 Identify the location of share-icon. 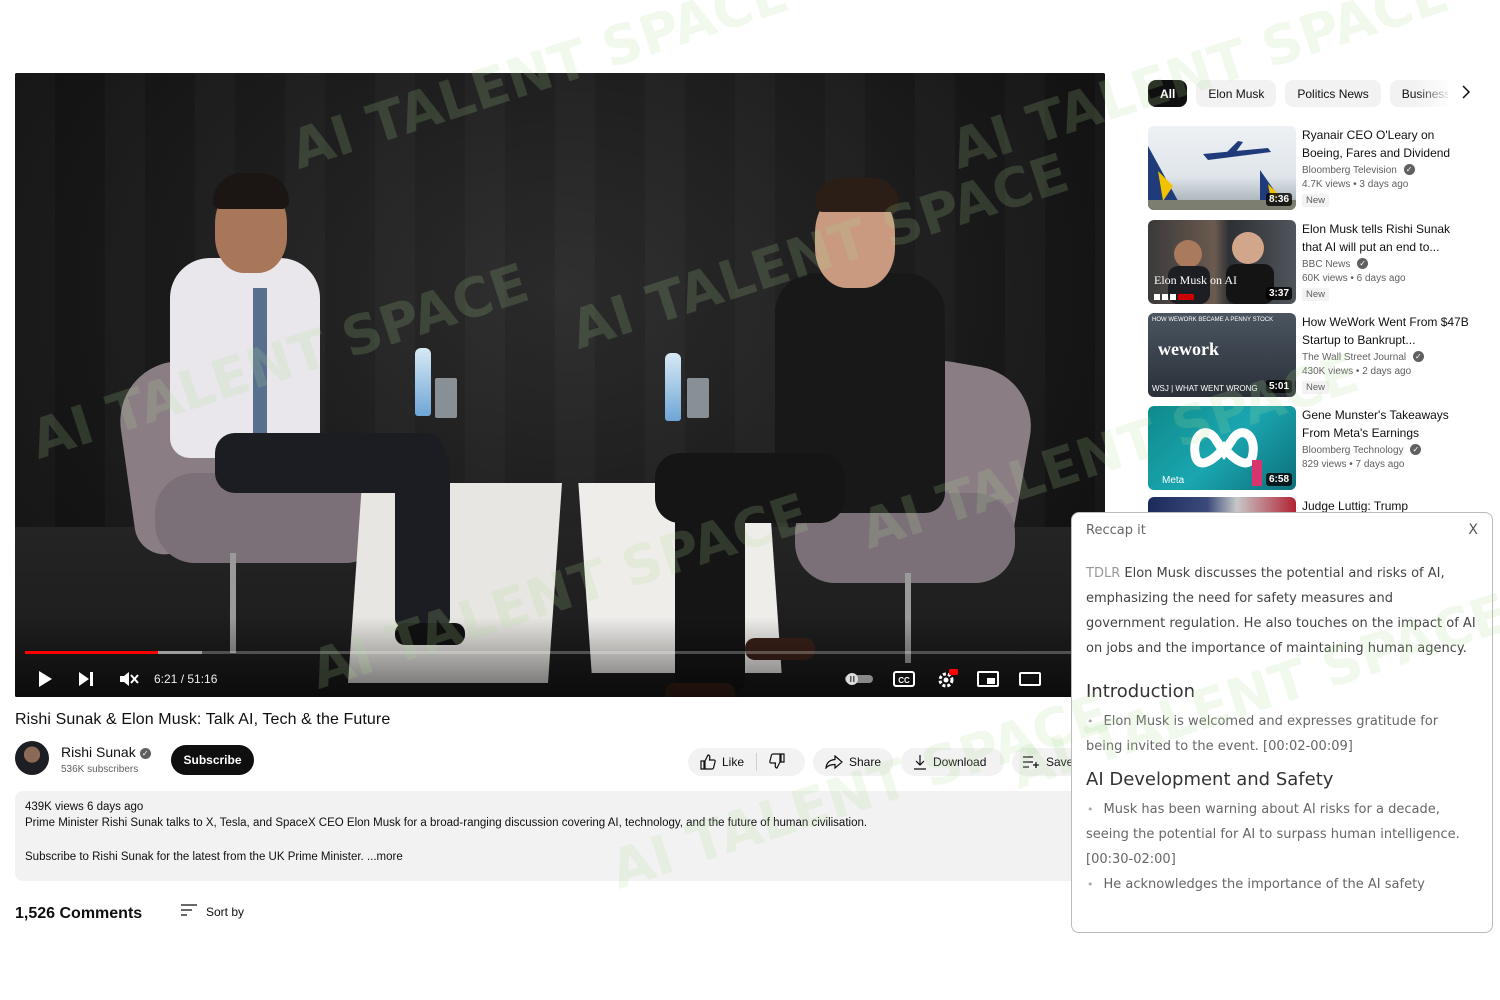
(834, 762).